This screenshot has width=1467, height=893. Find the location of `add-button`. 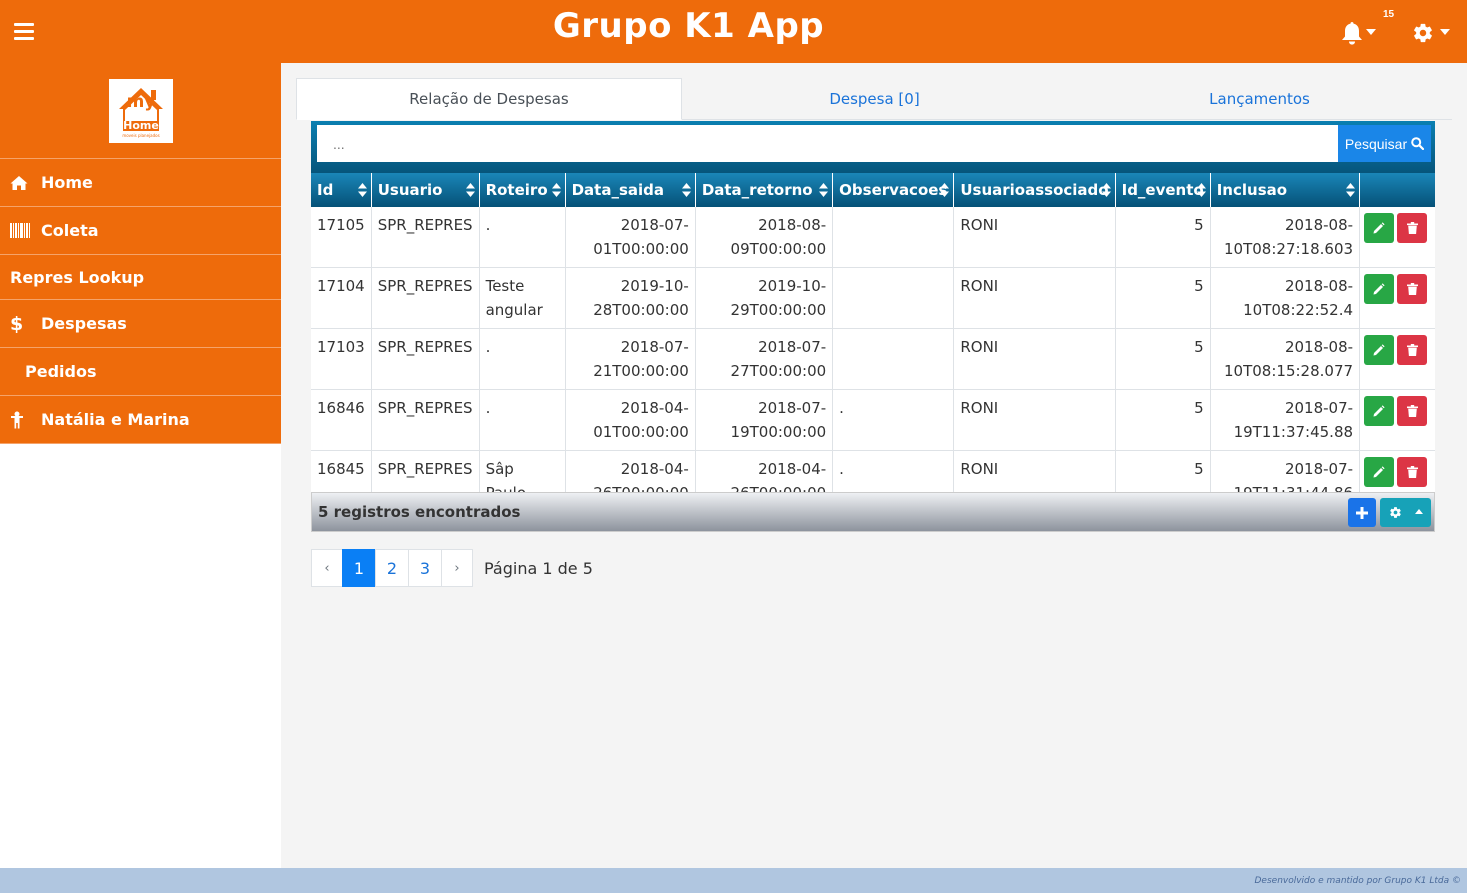

add-button is located at coordinates (1362, 512).